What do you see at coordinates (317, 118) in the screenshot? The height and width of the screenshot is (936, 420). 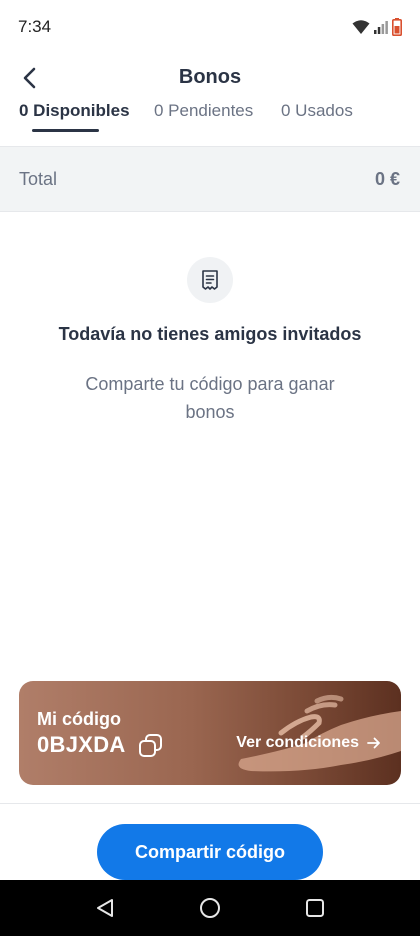 I see `tab-usados: 0 Usados` at bounding box center [317, 118].